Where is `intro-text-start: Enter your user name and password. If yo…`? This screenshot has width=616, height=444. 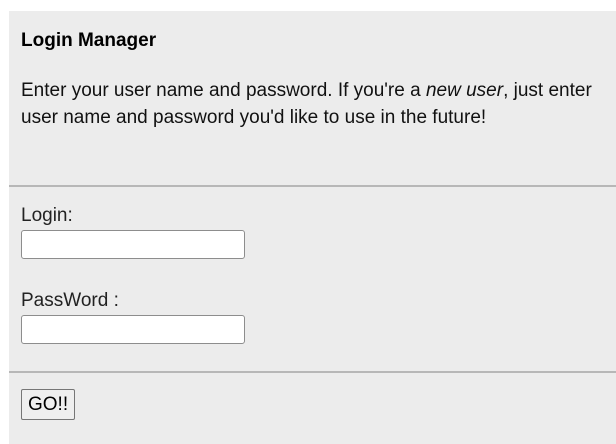 intro-text-start: Enter your user name and password. If yo… is located at coordinates (223, 90).